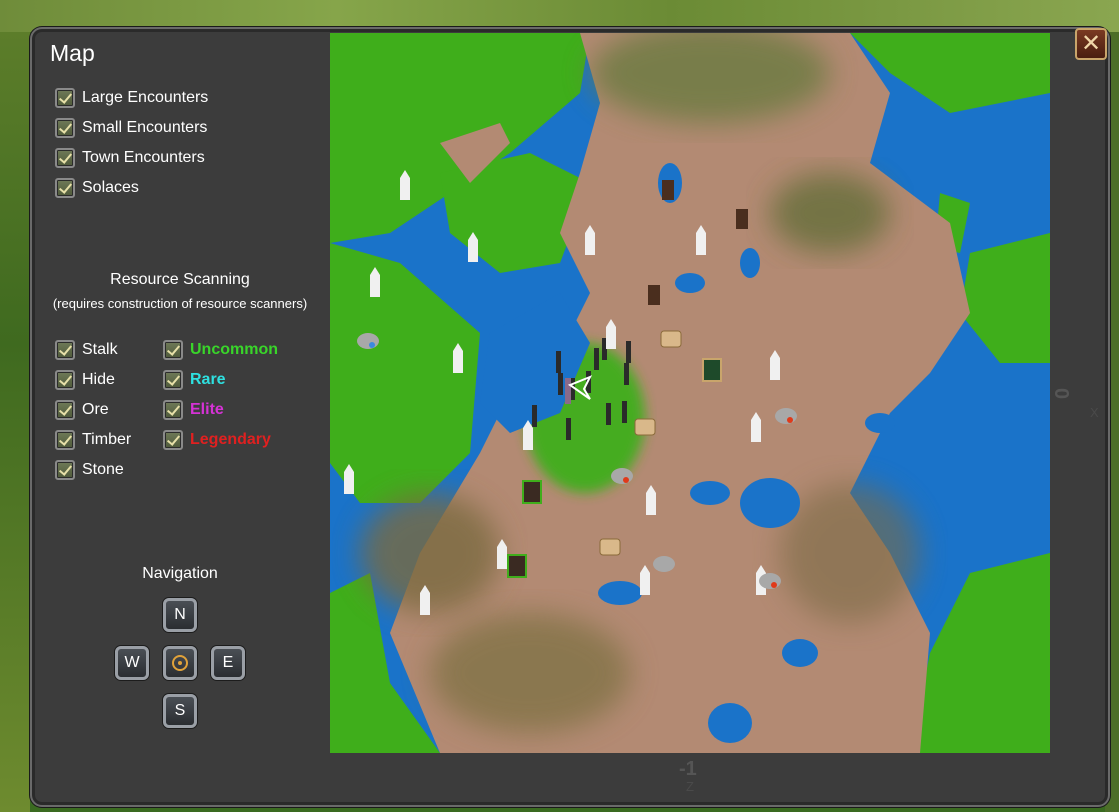  Describe the element at coordinates (180, 615) in the screenshot. I see `nav-north-button: N` at that location.